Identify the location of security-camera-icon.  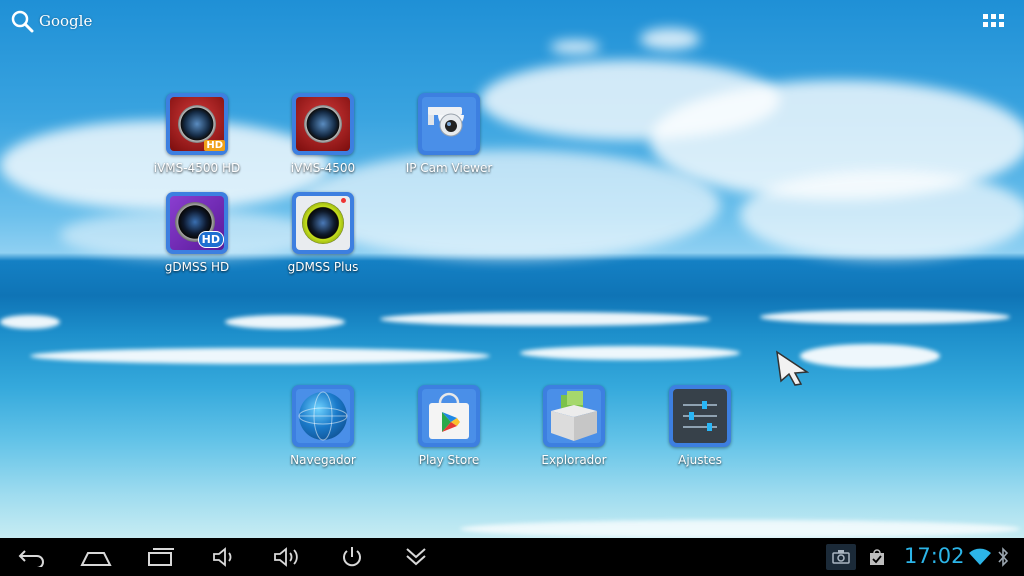
(446, 122).